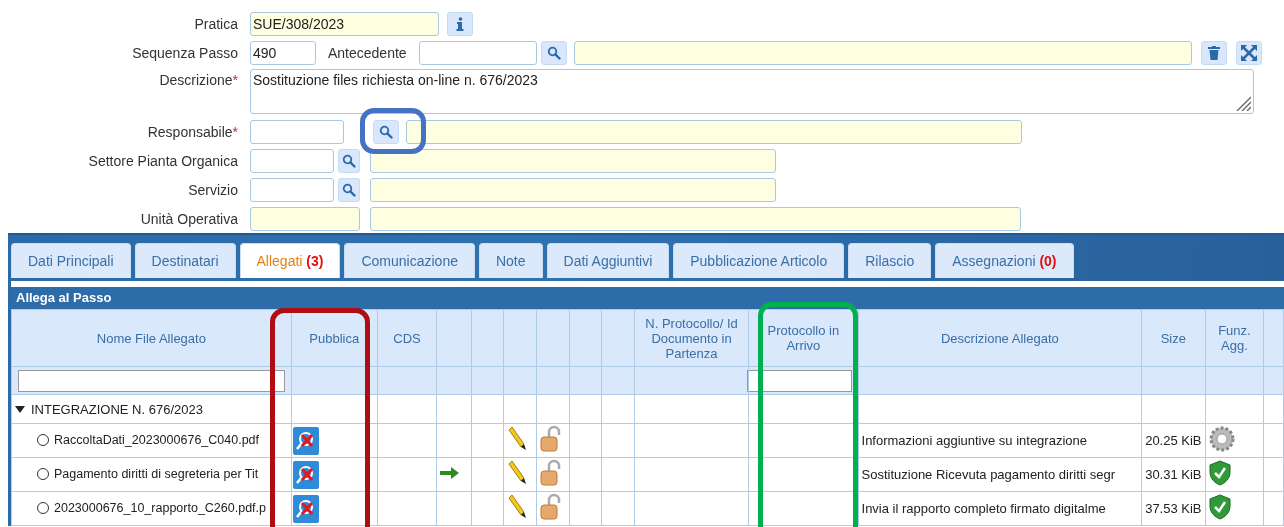 The height and width of the screenshot is (527, 1284). I want to click on settore-name-field, so click(573, 160).